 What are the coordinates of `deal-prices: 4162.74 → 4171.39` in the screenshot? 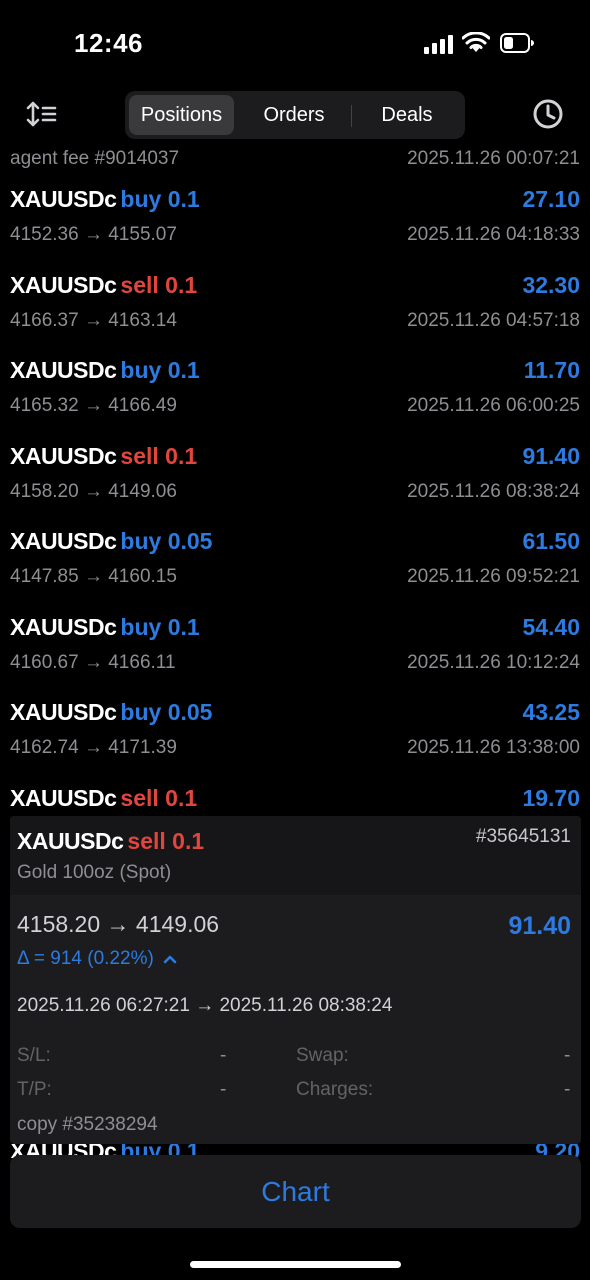 It's located at (93, 747).